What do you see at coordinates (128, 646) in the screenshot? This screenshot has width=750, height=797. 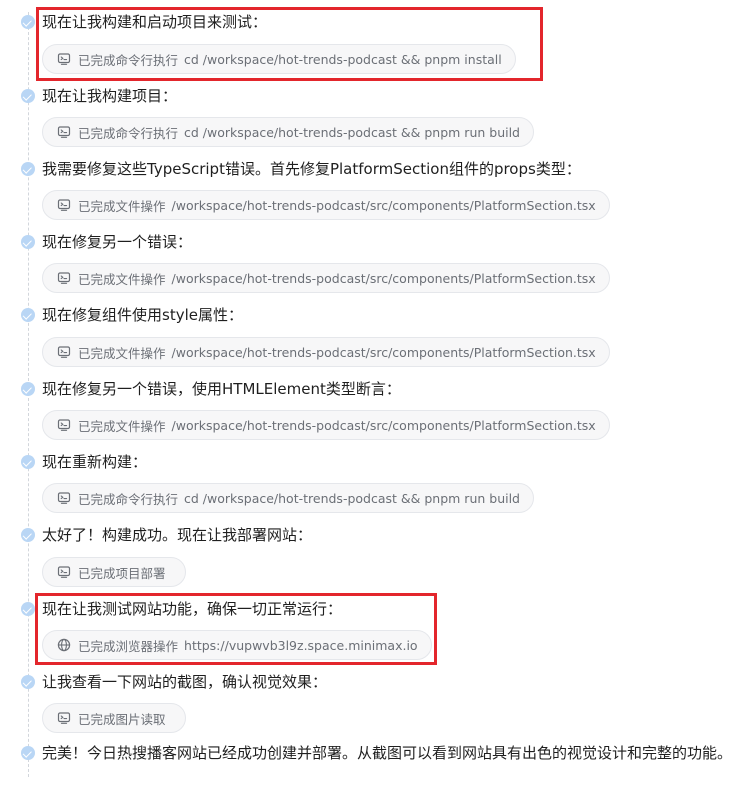 I see `action-status-label: 已完成浏览器操作` at bounding box center [128, 646].